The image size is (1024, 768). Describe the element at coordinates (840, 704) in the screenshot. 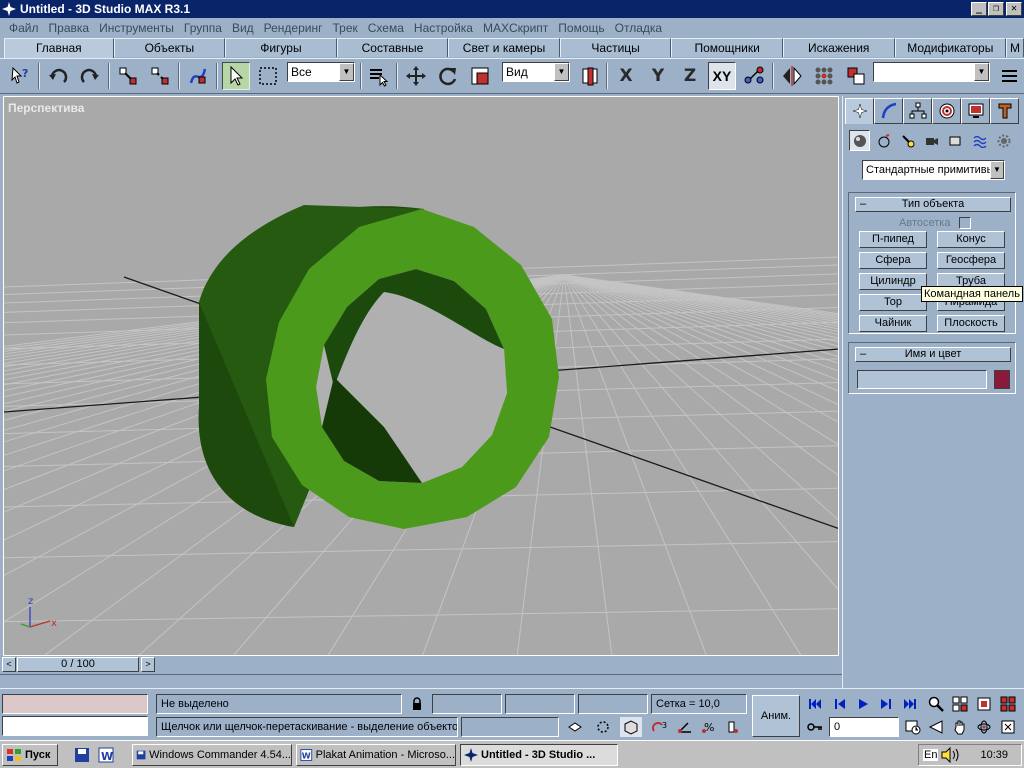

I see `prev-frame-icon` at that location.